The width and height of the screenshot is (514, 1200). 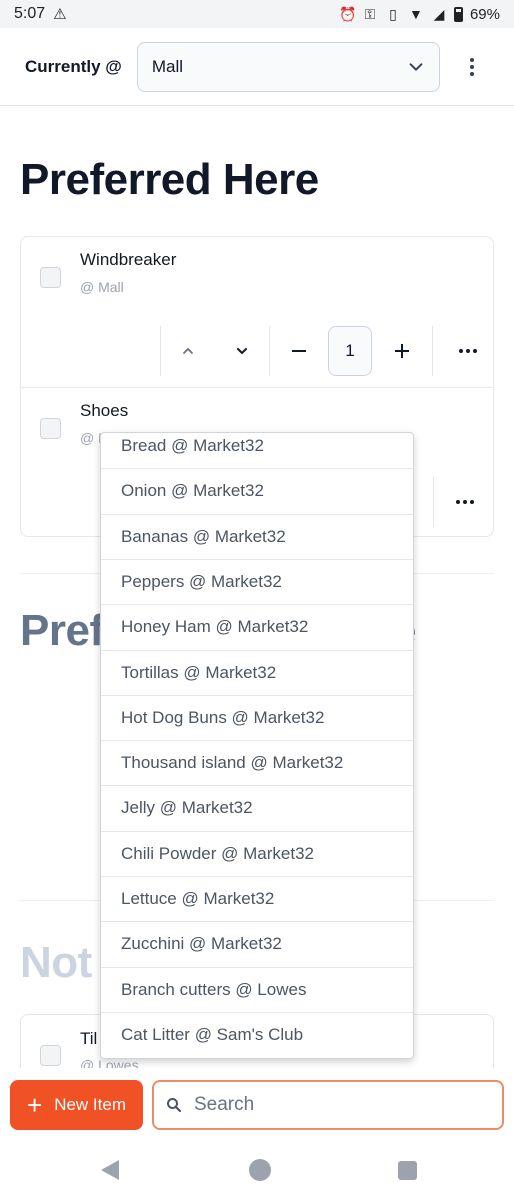 I want to click on suggestion-item: Honey Ham @ Market32, so click(x=257, y=626).